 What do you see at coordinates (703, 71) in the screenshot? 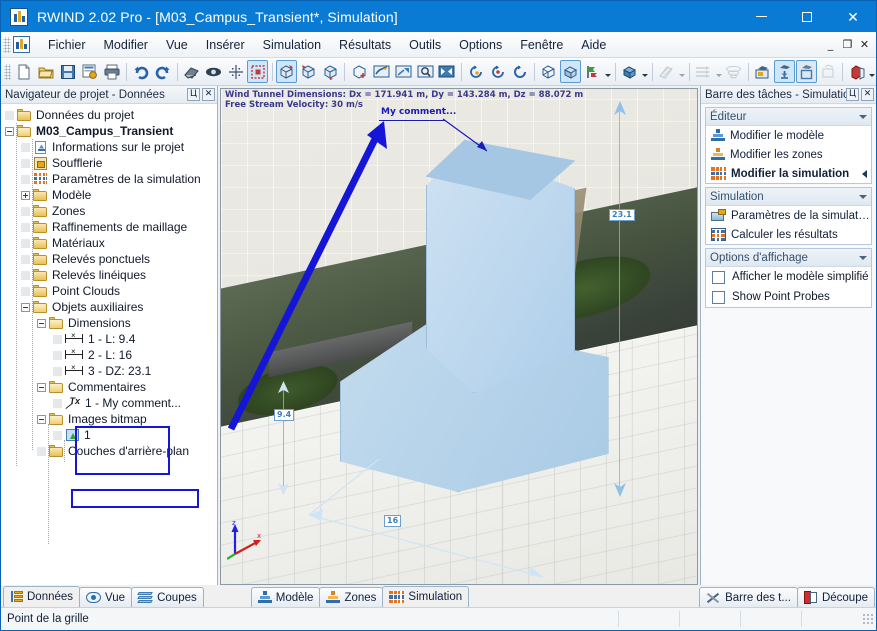
I see `flow-lines-icon` at bounding box center [703, 71].